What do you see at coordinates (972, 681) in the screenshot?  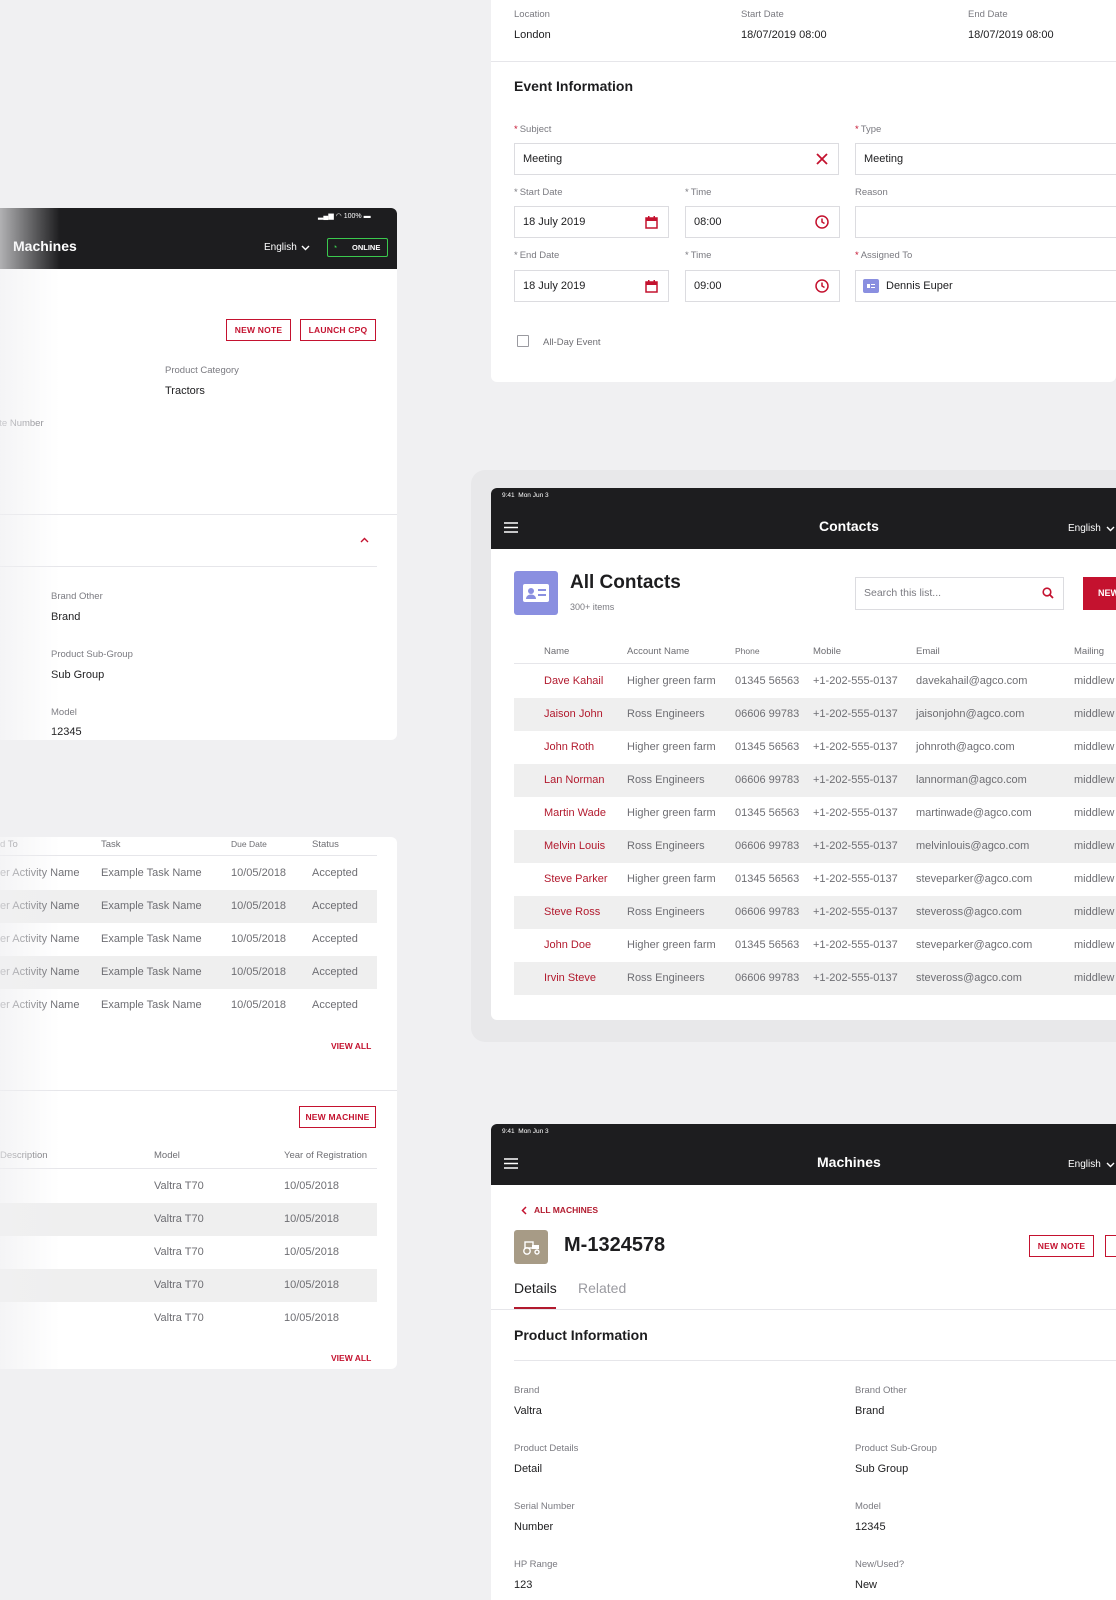 I see `table-cell: davekahail@agco.com` at bounding box center [972, 681].